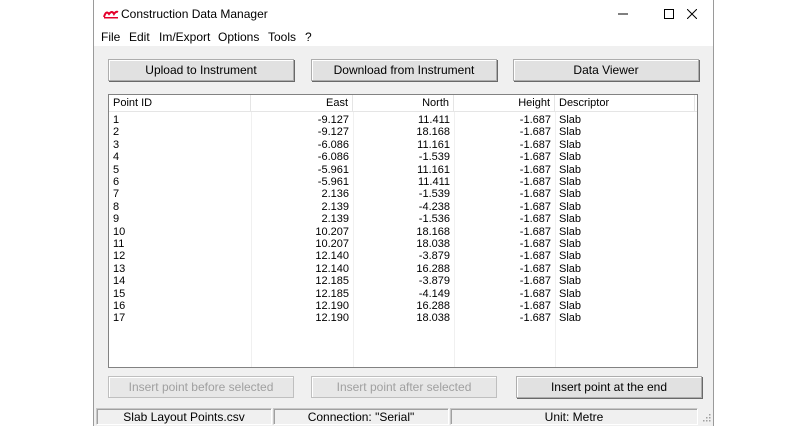 The width and height of the screenshot is (800, 428). I want to click on cell-point-id: 11, so click(119, 244).